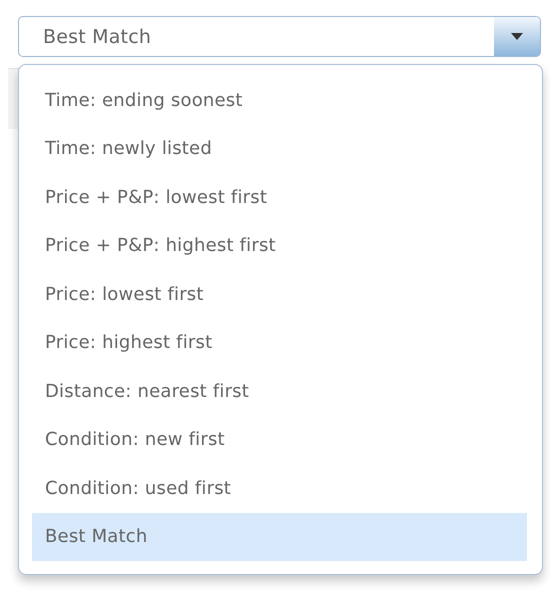 The width and height of the screenshot is (550, 605). Describe the element at coordinates (279, 488) in the screenshot. I see `menu-option: Condition: used first` at that location.